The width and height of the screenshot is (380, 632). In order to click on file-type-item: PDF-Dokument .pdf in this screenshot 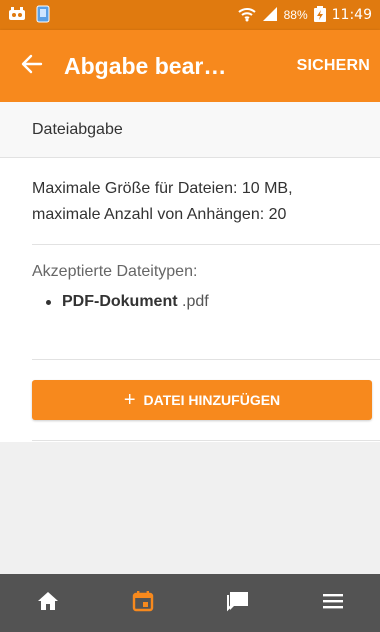, I will do `click(197, 302)`.